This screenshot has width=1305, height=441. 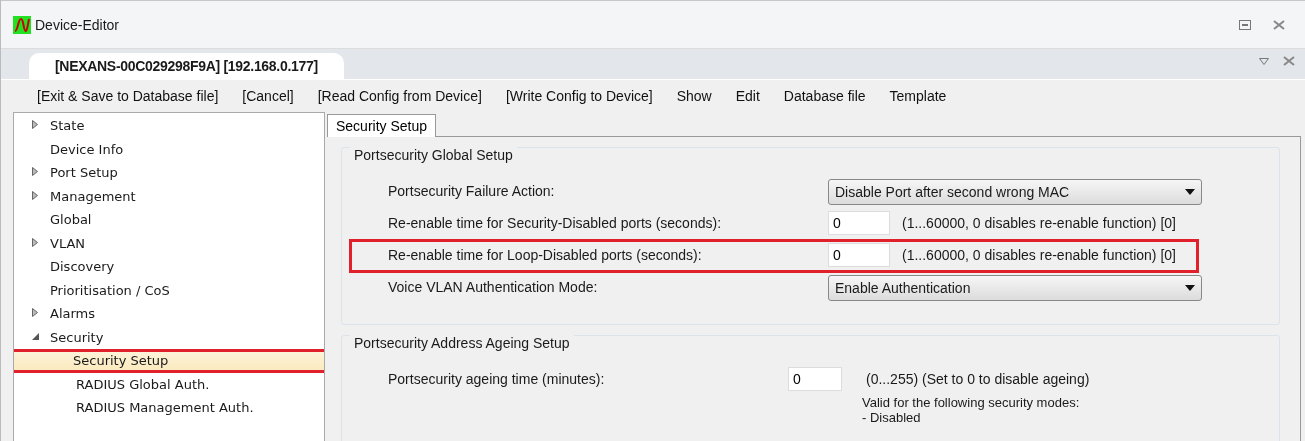 I want to click on note-text: - Disabled, so click(x=892, y=417).